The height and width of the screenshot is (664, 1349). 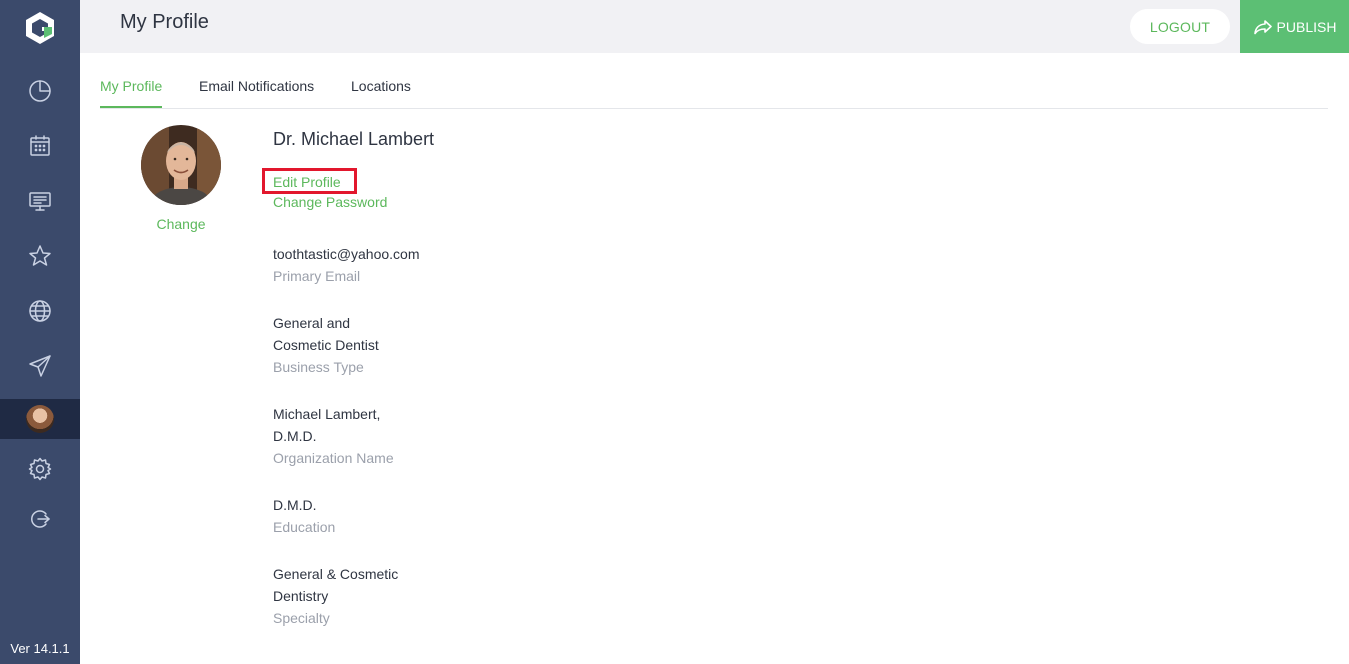 What do you see at coordinates (1180, 26) in the screenshot?
I see `logout-button: LOGOUT` at bounding box center [1180, 26].